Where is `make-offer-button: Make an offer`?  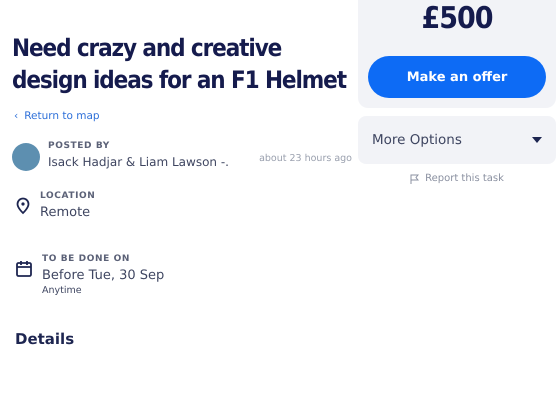 make-offer-button: Make an offer is located at coordinates (457, 77).